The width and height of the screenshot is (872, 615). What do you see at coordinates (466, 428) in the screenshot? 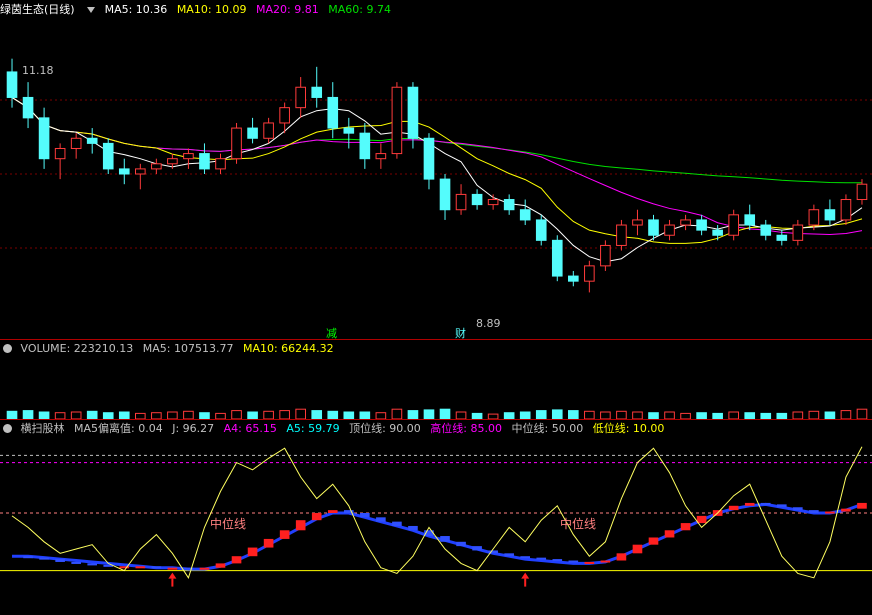
I see `high-line-value: 高位线: 85.00` at bounding box center [466, 428].